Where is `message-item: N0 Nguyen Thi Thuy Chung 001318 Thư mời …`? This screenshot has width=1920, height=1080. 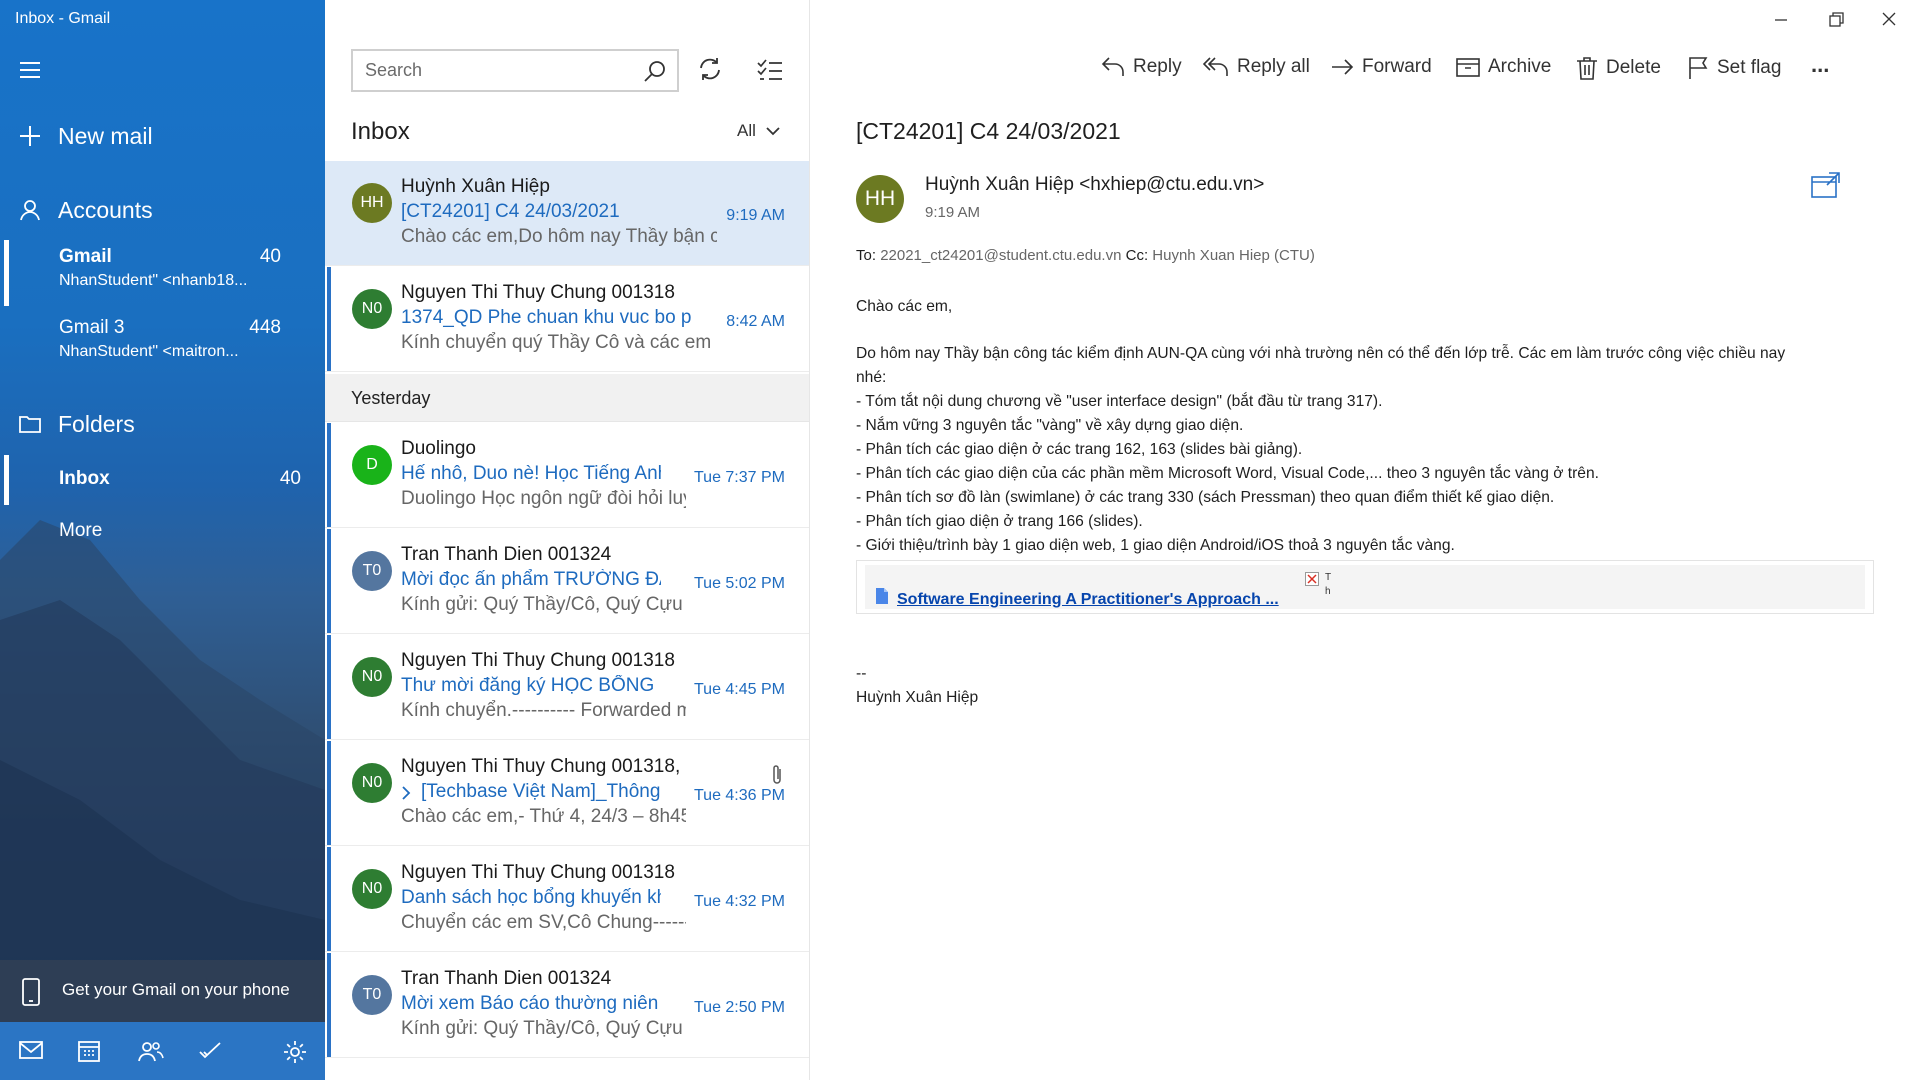
message-item: N0 Nguyen Thi Thuy Chung 001318 Thư mời … is located at coordinates (567, 687).